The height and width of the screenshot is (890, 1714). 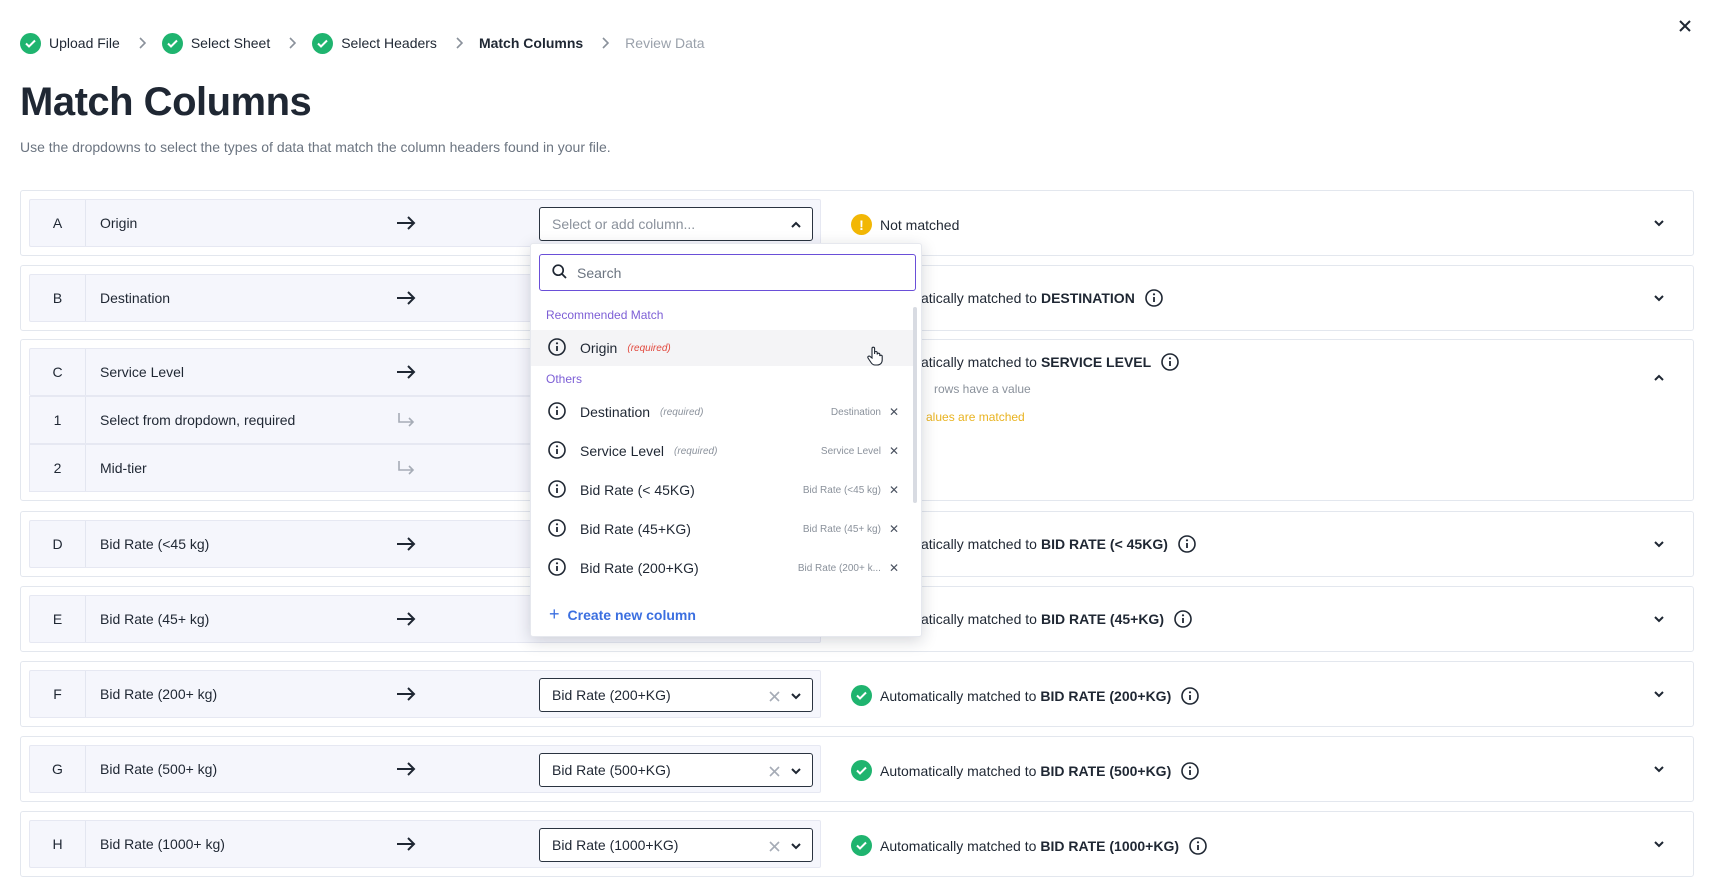 I want to click on column-letter: F, so click(x=58, y=694).